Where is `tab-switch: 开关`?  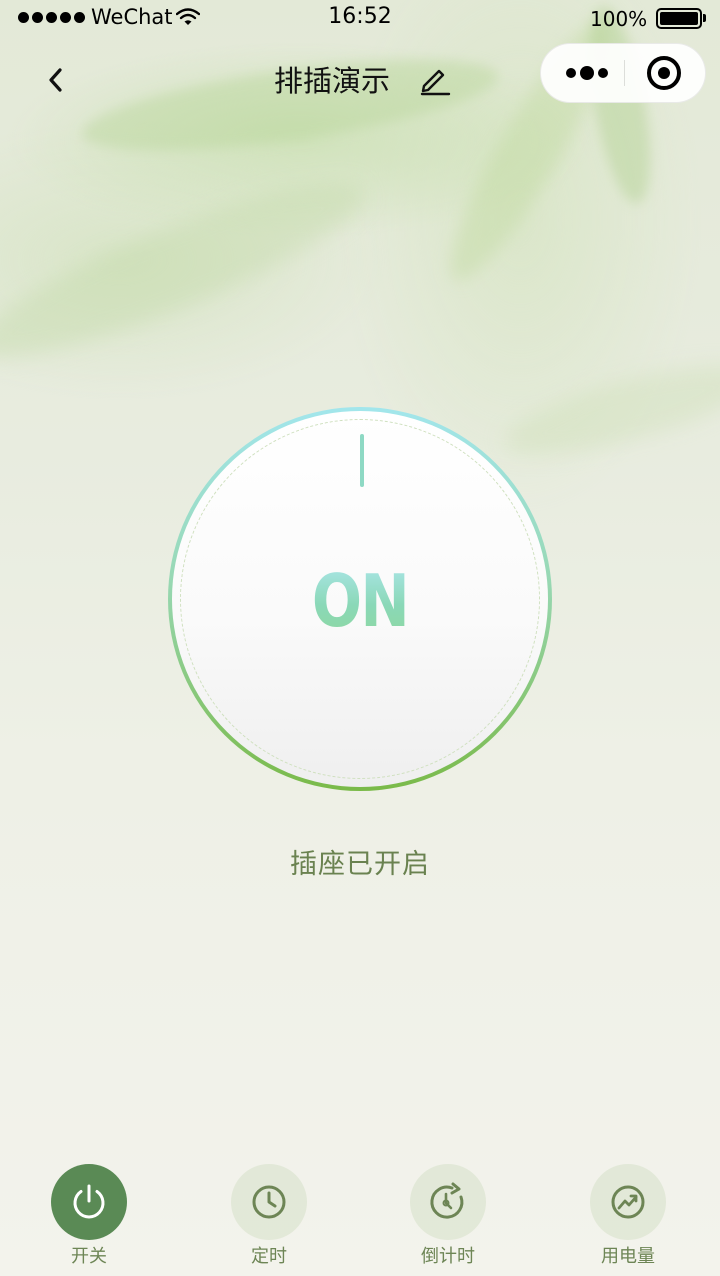
tab-switch: 开关 is located at coordinates (89, 1217).